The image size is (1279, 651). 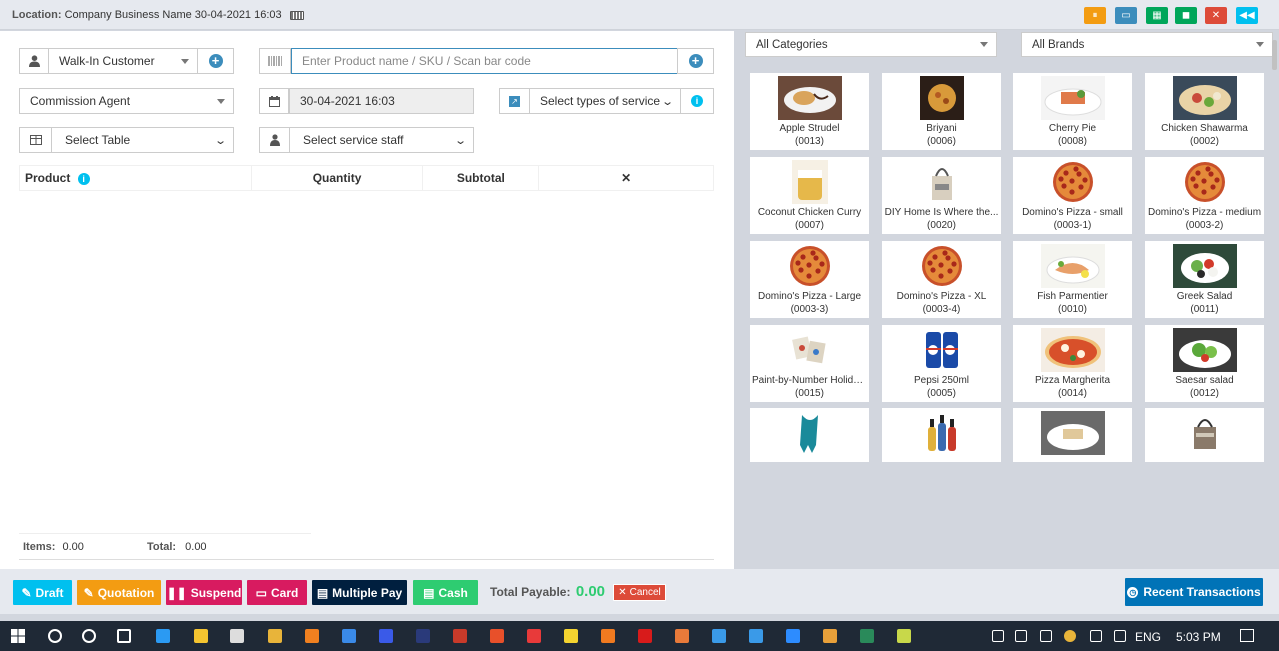 What do you see at coordinates (998, 636) in the screenshot?
I see `chevron-up-icon` at bounding box center [998, 636].